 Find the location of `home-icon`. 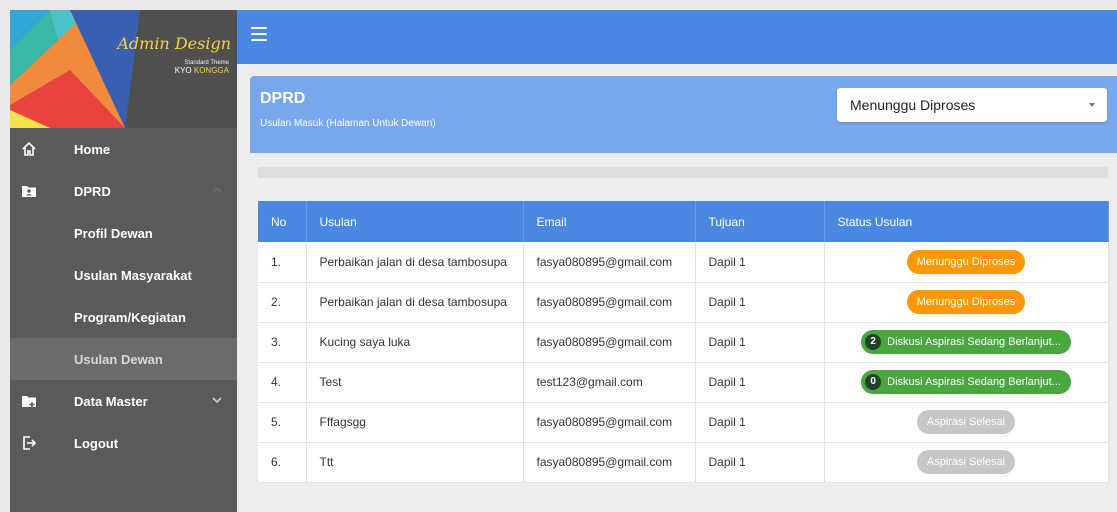

home-icon is located at coordinates (29, 148).